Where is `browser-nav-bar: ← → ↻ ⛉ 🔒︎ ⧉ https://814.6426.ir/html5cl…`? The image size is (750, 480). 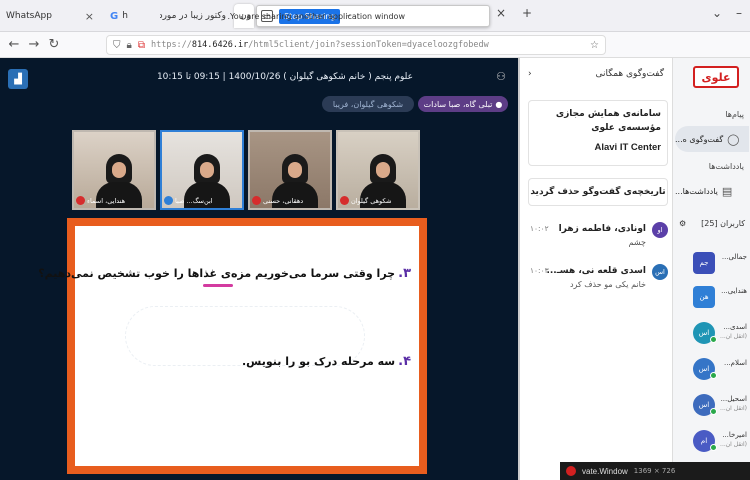 browser-nav-bar: ← → ↻ ⛉ 🔒︎ ⧉ https://814.6426.ir/html5cl… is located at coordinates (375, 58).